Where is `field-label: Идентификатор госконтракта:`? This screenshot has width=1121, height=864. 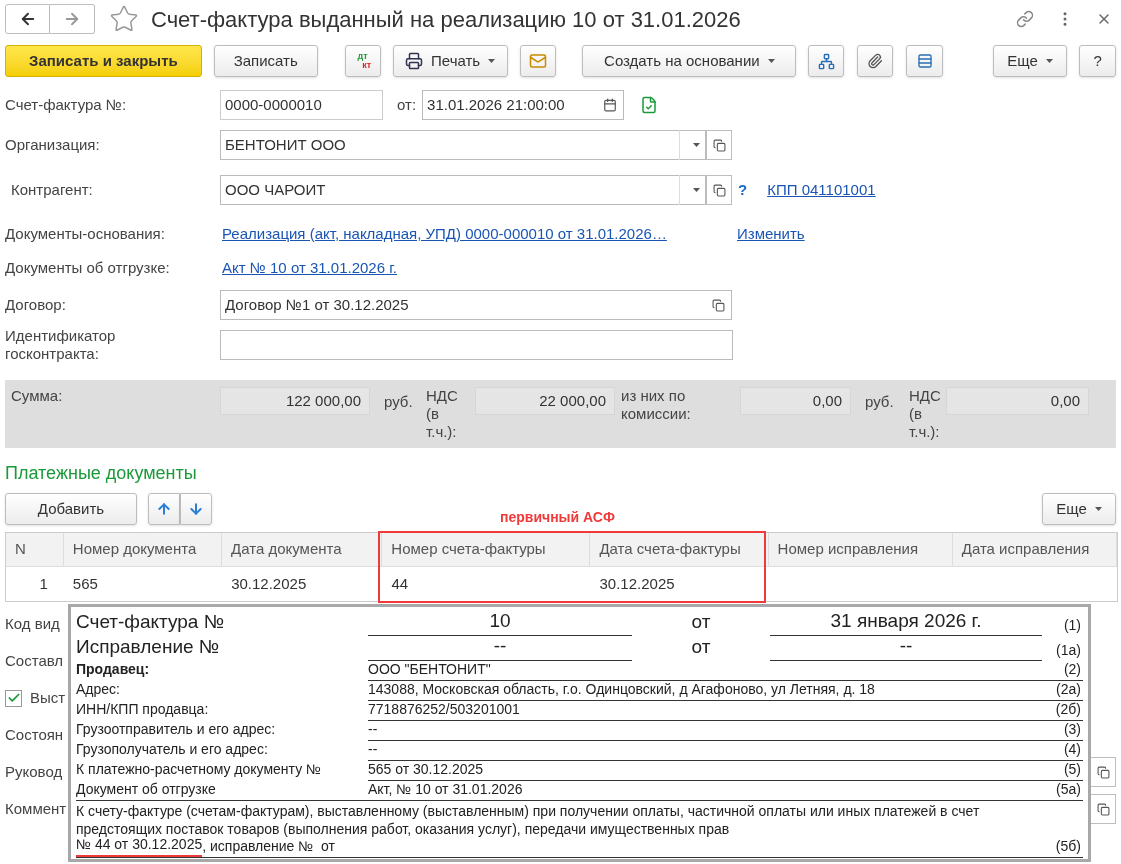 field-label: Идентификатор госконтракта: is located at coordinates (61, 345).